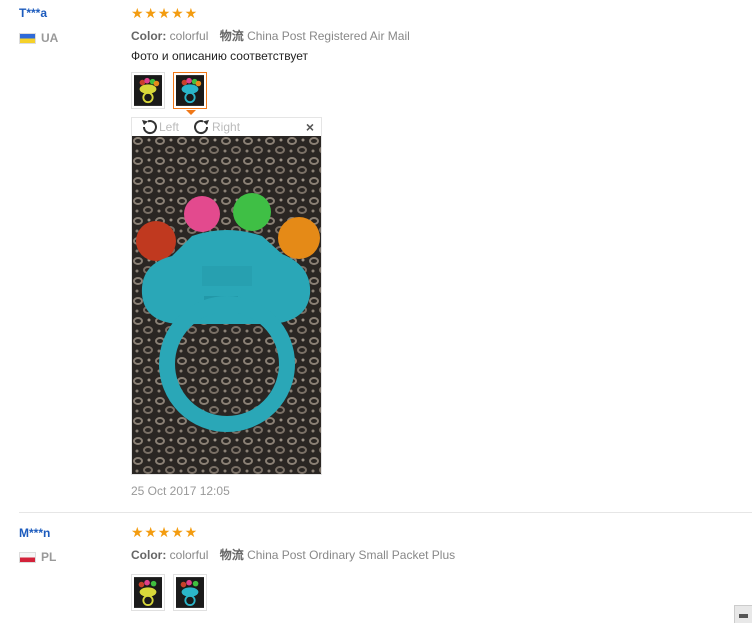 Image resolution: width=752 pixels, height=623 pixels. Describe the element at coordinates (49, 557) in the screenshot. I see `country-code: PL` at that location.